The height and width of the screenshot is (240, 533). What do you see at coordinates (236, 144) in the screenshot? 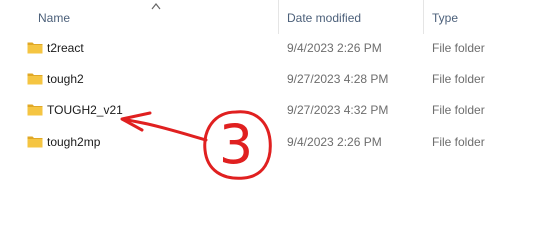
I see `annotation-number: 3` at bounding box center [236, 144].